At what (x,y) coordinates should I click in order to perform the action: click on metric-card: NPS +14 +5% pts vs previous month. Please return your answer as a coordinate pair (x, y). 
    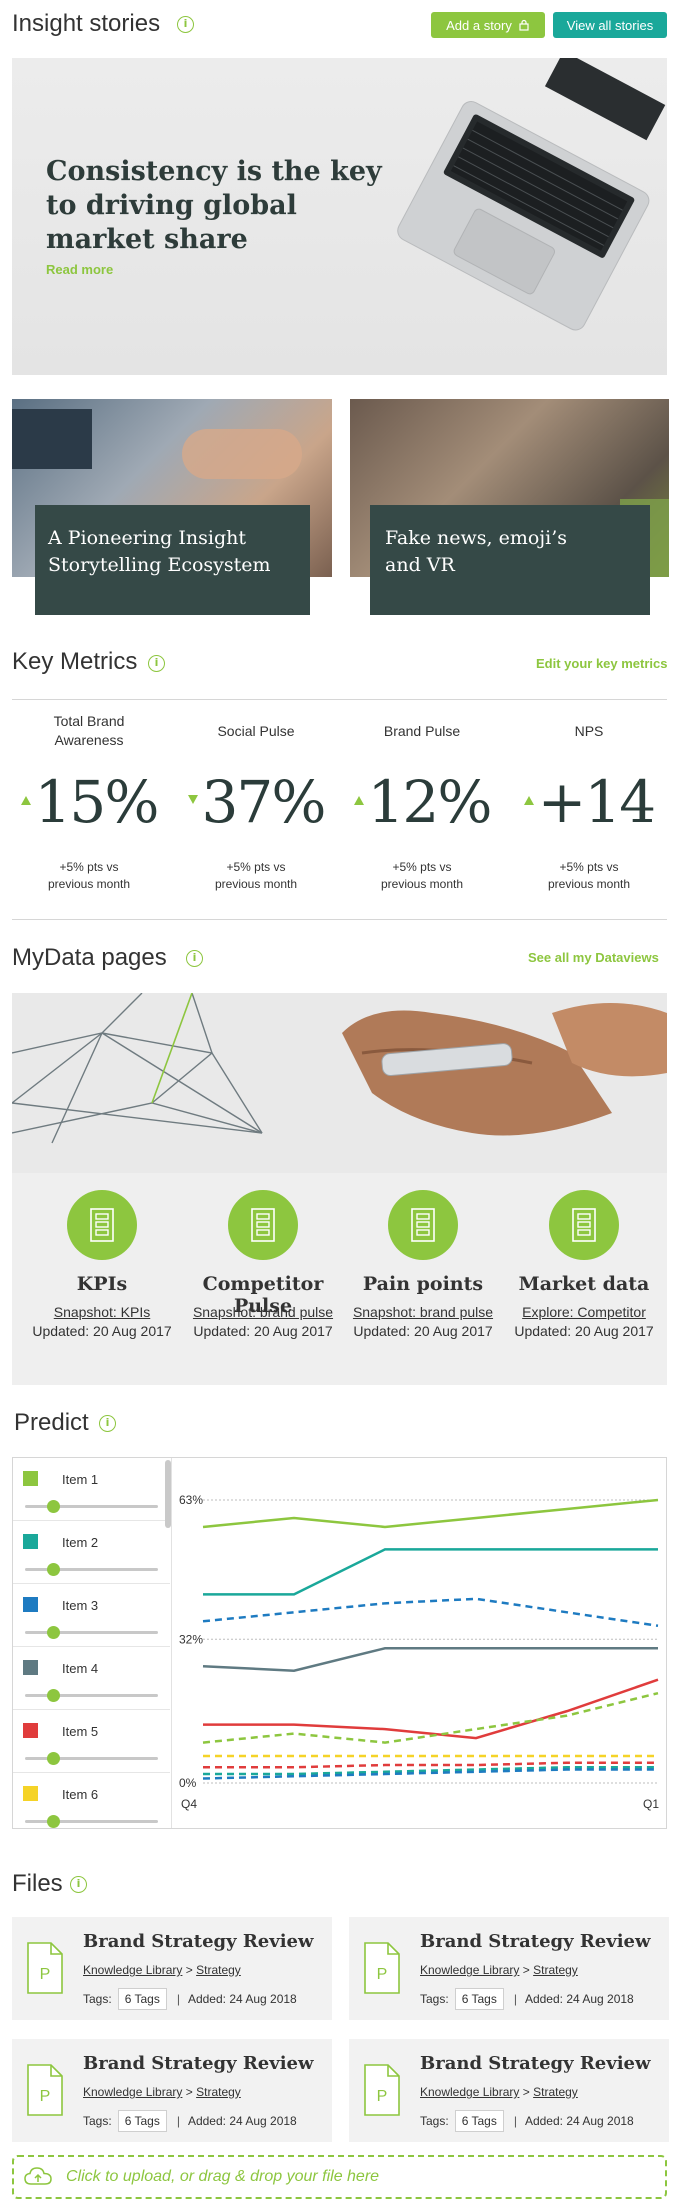
    Looking at the image, I should click on (589, 812).